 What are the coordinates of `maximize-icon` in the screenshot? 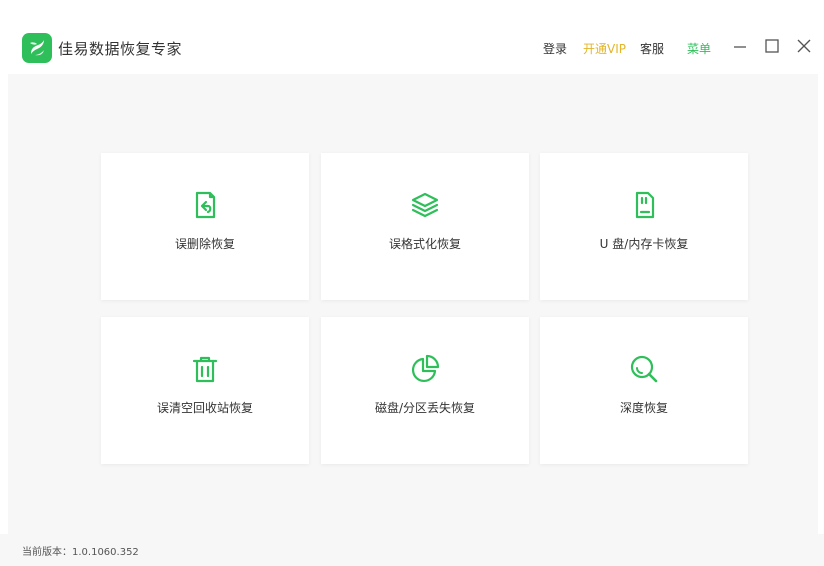 It's located at (772, 46).